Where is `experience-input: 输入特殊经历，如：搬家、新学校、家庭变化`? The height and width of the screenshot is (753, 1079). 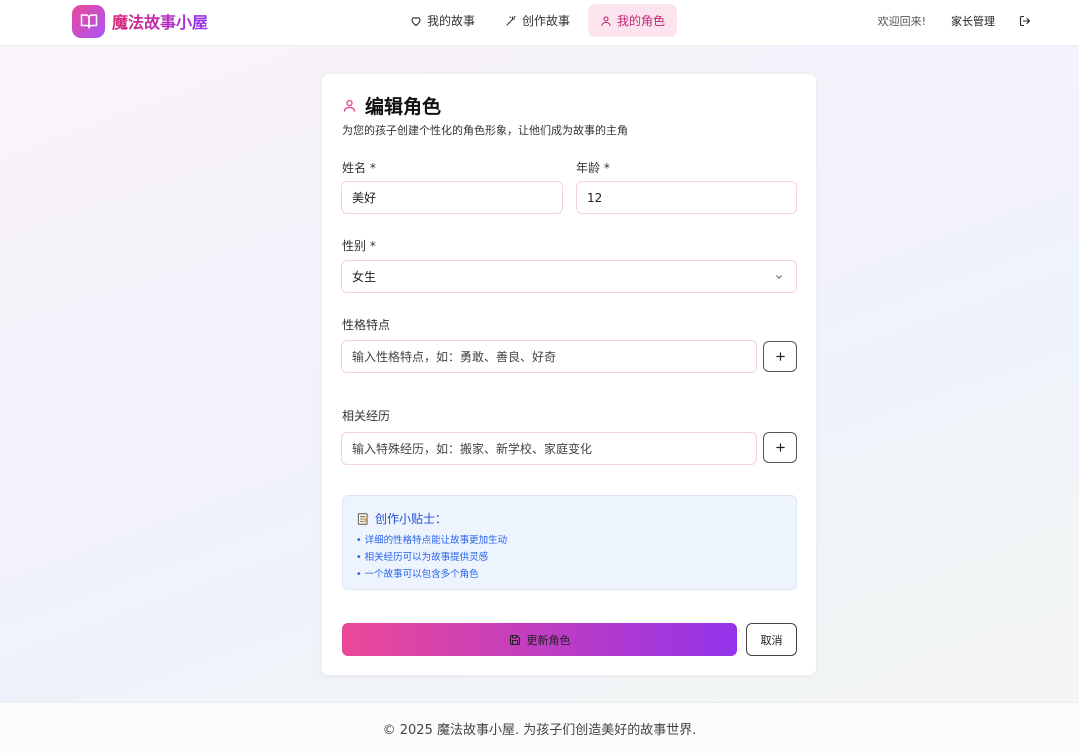
experience-input: 输入特殊经历，如：搬家、新学校、家庭变化 is located at coordinates (549, 448).